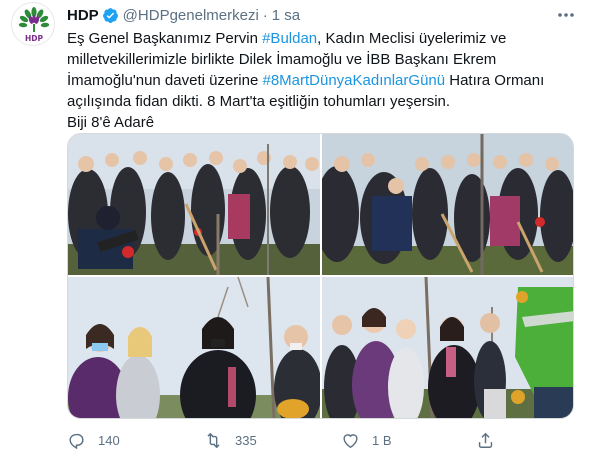 This screenshot has height=468, width=591. Describe the element at coordinates (110, 15) in the screenshot. I see `verified-badge-icon` at that location.